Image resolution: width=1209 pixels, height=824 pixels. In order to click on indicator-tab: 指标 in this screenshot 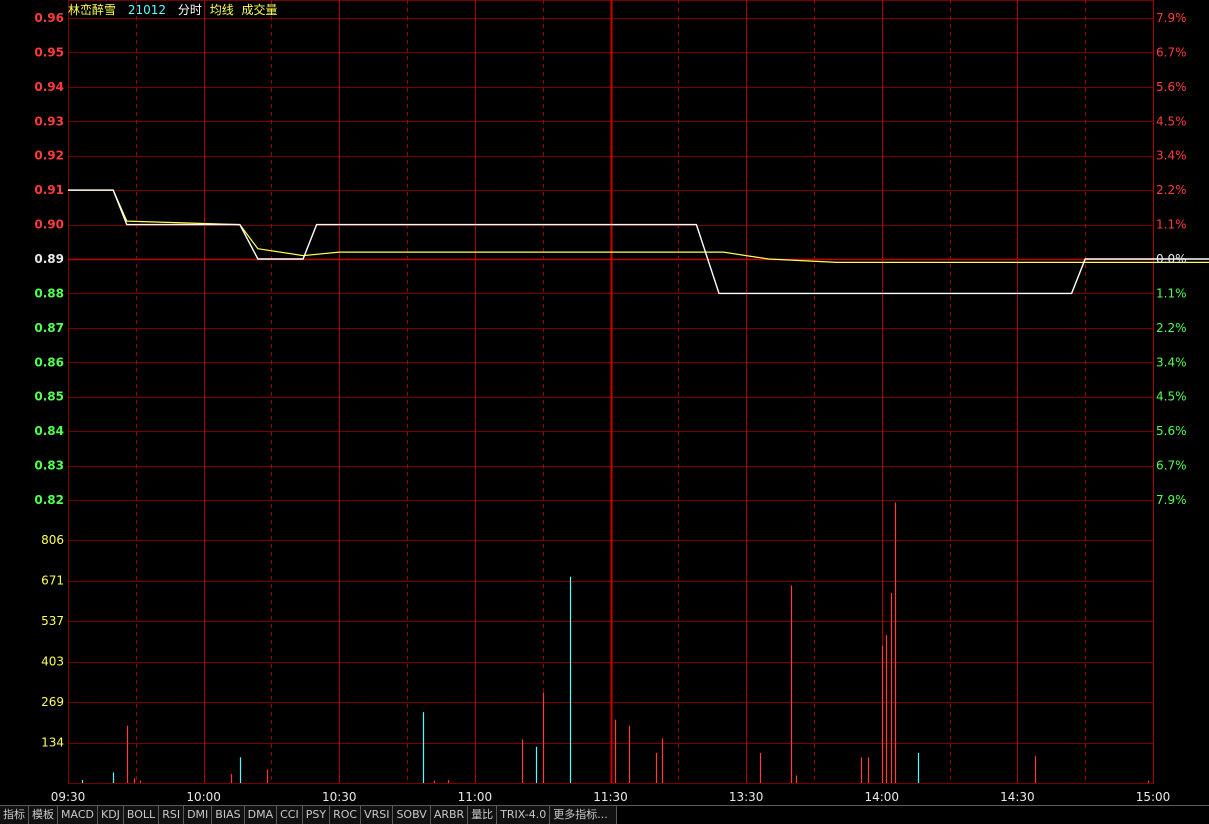, I will do `click(14, 815)`.